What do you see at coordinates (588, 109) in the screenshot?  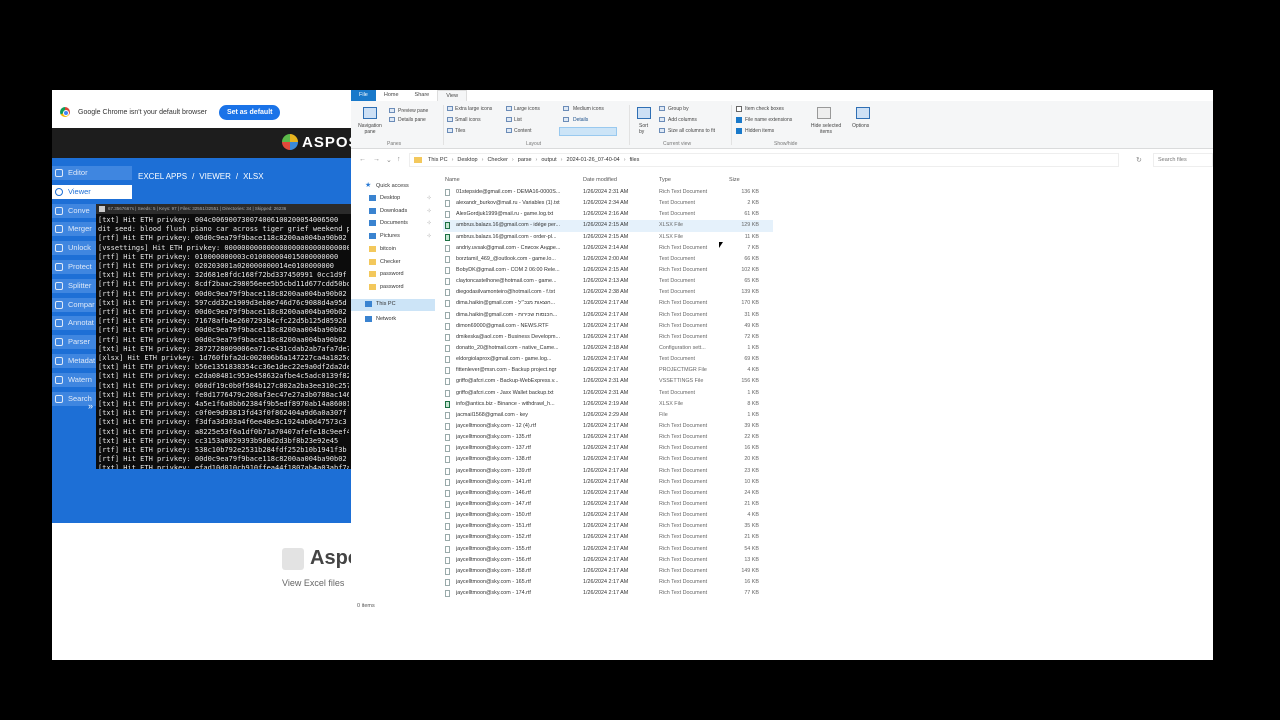 I see `layout-medium-icons: Medium icons` at bounding box center [588, 109].